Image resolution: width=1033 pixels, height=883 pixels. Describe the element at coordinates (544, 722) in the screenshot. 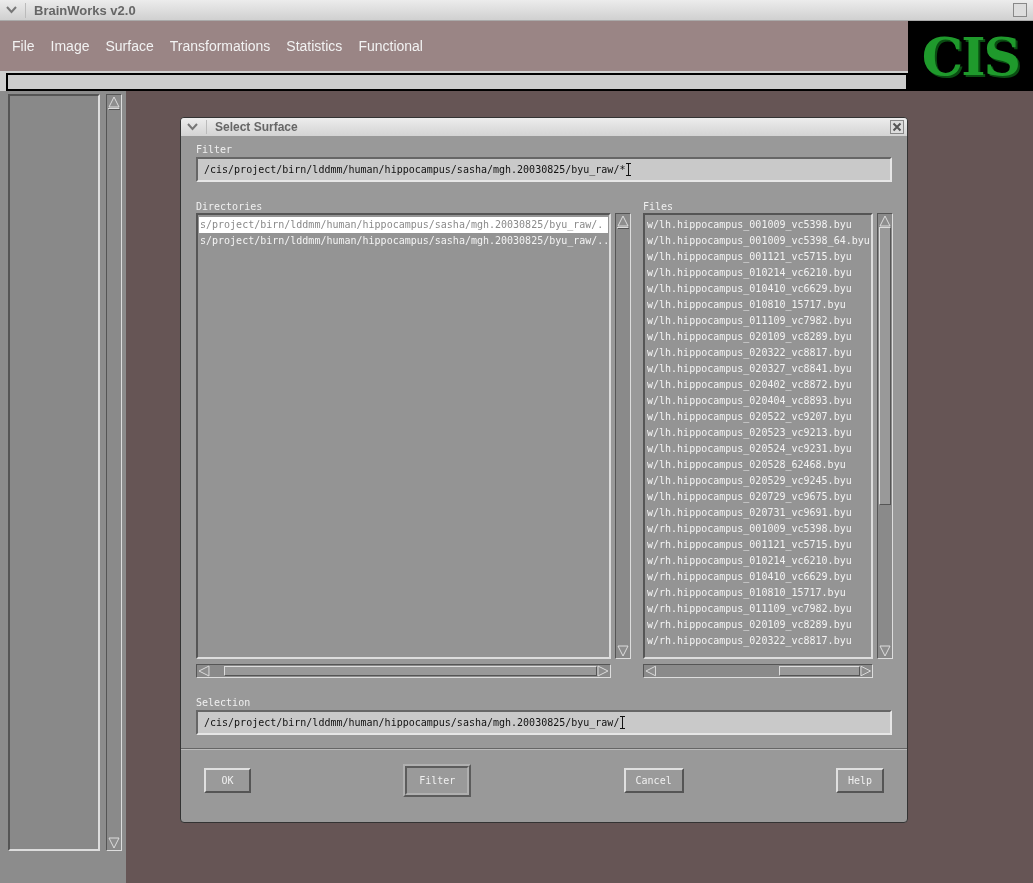

I see `selection-field: /cis/project/birn/lddmm/human/hippocampus/sasha/mgh.20030825/byu_raw/` at that location.